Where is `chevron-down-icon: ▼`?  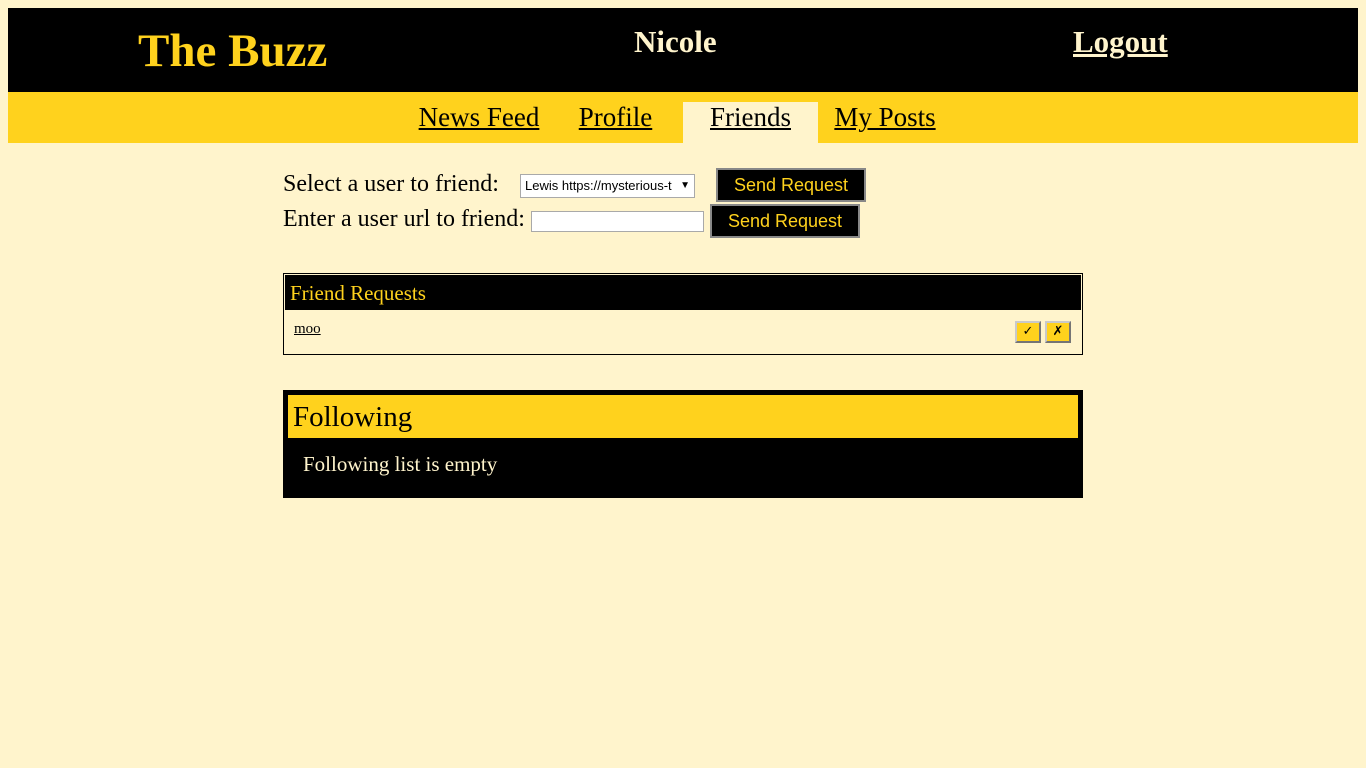 chevron-down-icon: ▼ is located at coordinates (685, 185).